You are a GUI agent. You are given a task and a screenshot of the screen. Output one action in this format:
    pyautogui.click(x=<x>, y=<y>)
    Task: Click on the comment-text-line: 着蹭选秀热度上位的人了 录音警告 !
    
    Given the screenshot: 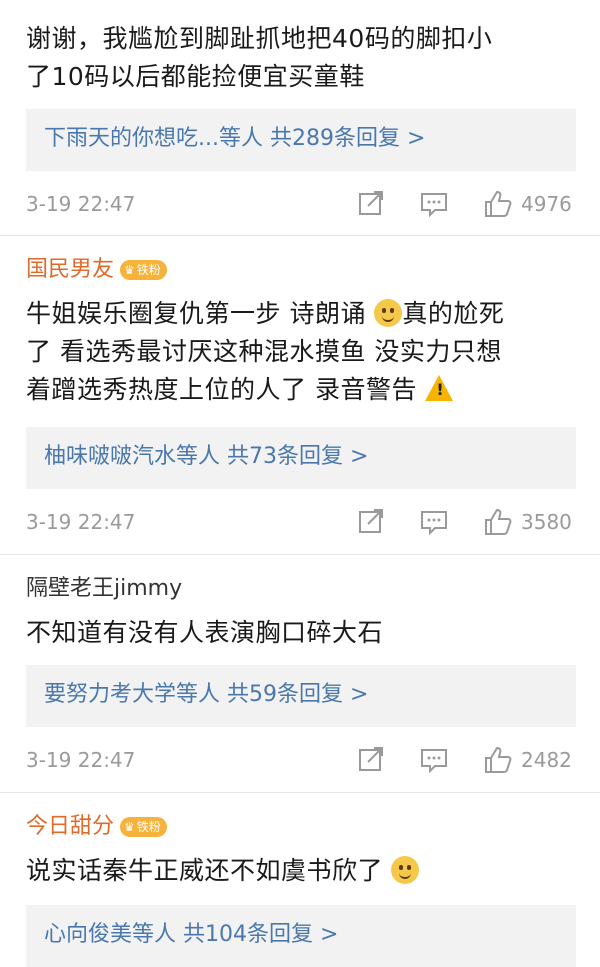 What is the action you would take?
    pyautogui.click(x=296, y=390)
    